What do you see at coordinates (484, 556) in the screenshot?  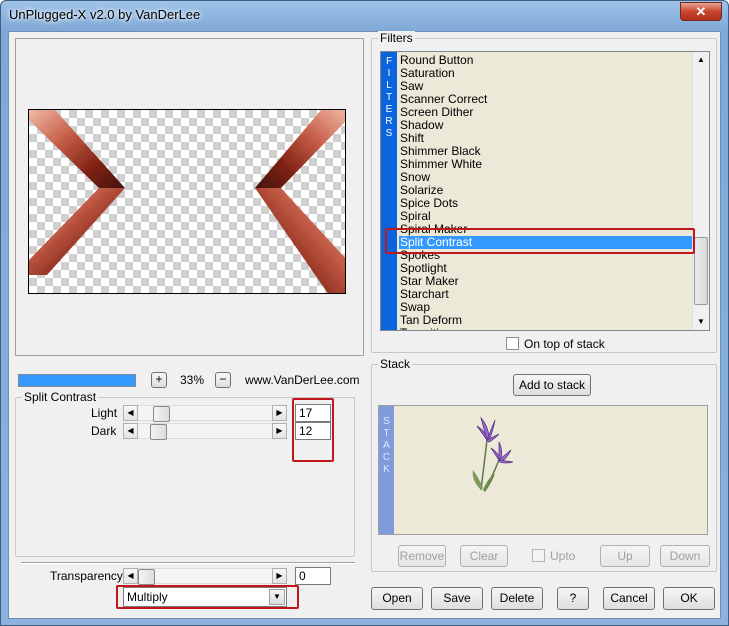 I see `clear-button: Clear` at bounding box center [484, 556].